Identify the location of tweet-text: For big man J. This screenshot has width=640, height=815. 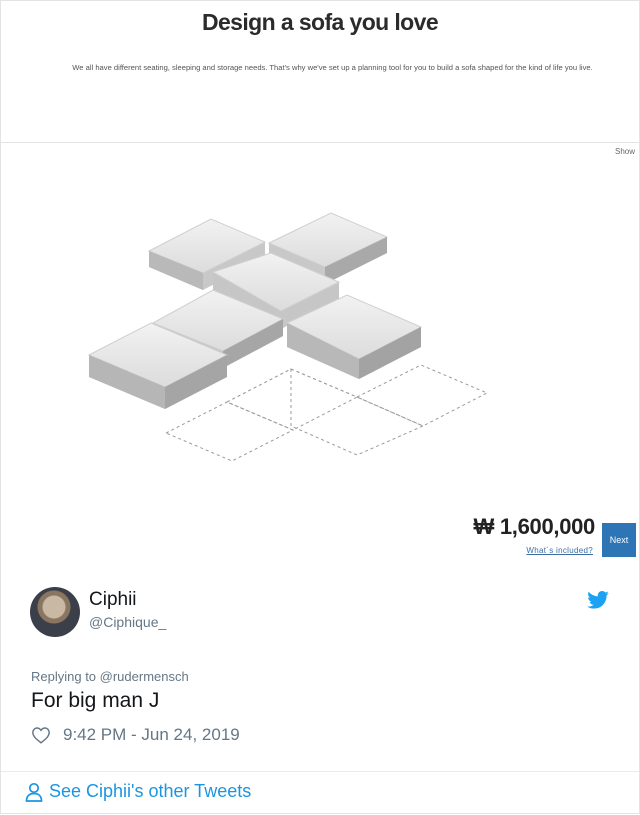
(95, 700).